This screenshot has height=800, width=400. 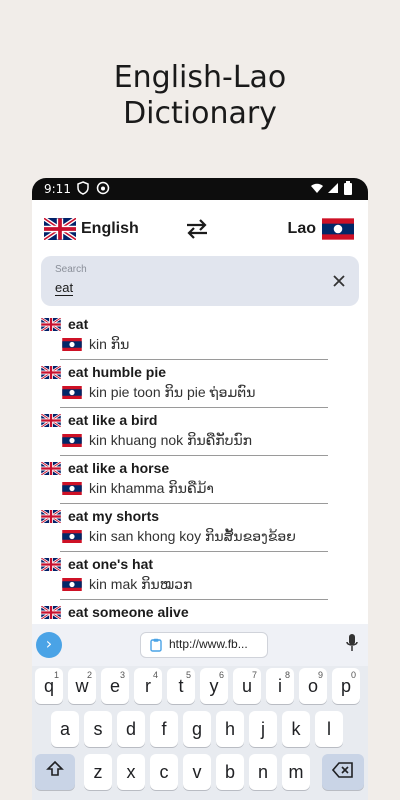 I want to click on key-p: p0, so click(x=346, y=686).